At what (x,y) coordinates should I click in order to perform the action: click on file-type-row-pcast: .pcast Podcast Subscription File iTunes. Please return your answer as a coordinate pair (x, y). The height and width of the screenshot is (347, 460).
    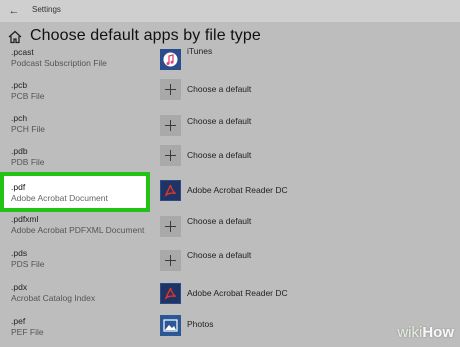
    Looking at the image, I should click on (230, 61).